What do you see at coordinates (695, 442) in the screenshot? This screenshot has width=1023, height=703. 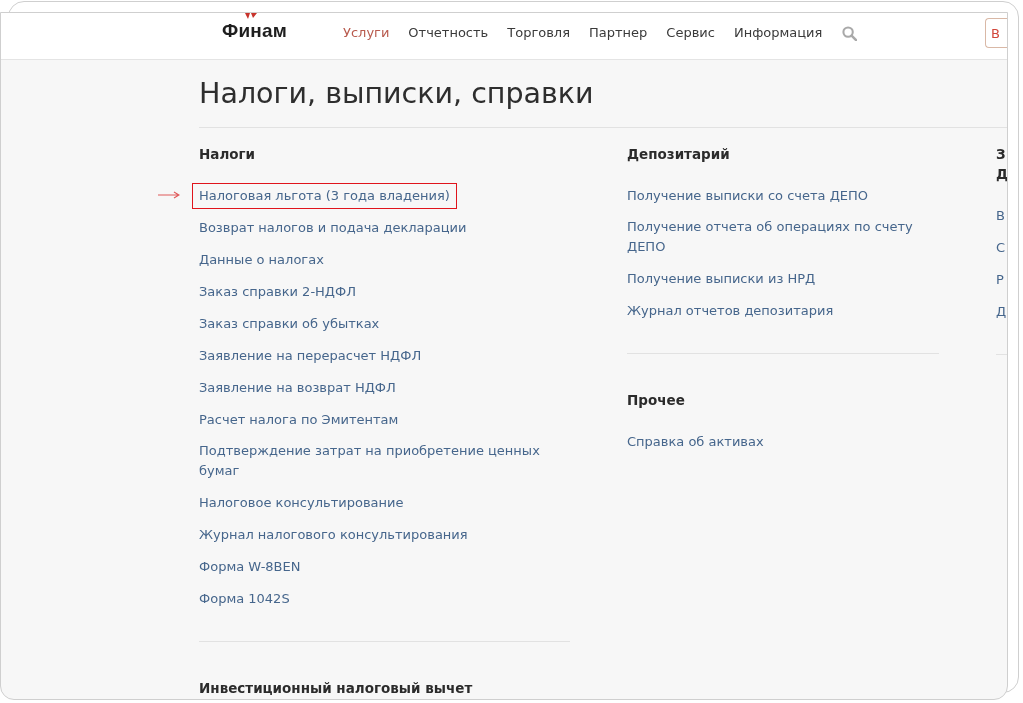 I see `section-link: Справка об активах` at bounding box center [695, 442].